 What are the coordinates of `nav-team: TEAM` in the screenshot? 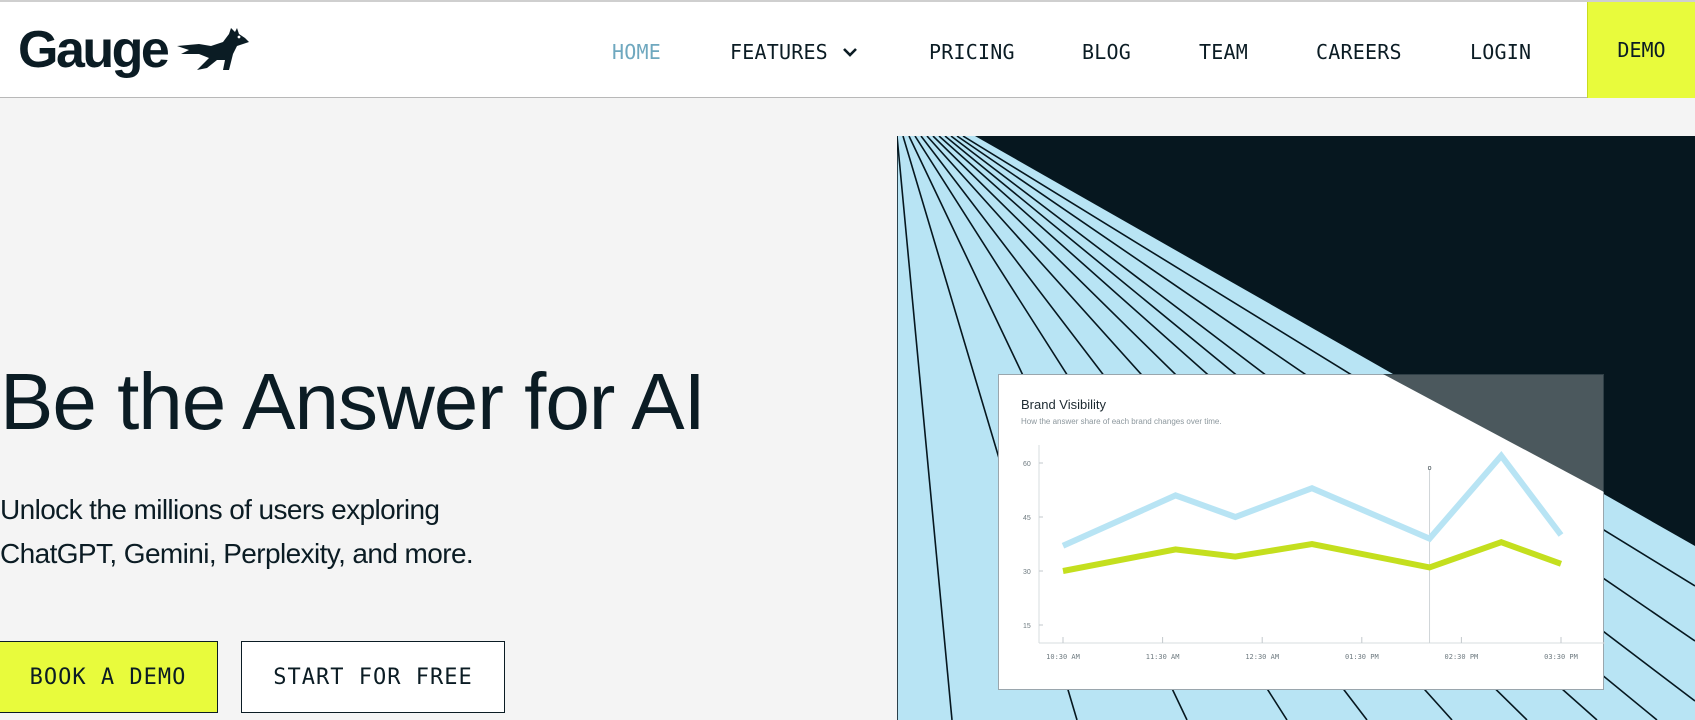 It's located at (1223, 52).